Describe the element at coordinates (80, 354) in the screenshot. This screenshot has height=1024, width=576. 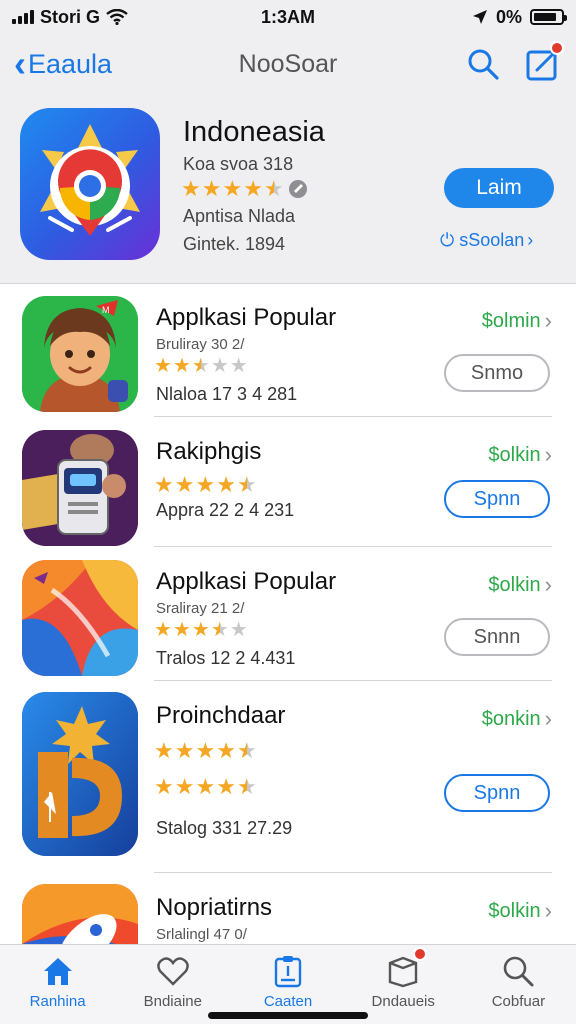
I see `app-icon: M` at that location.